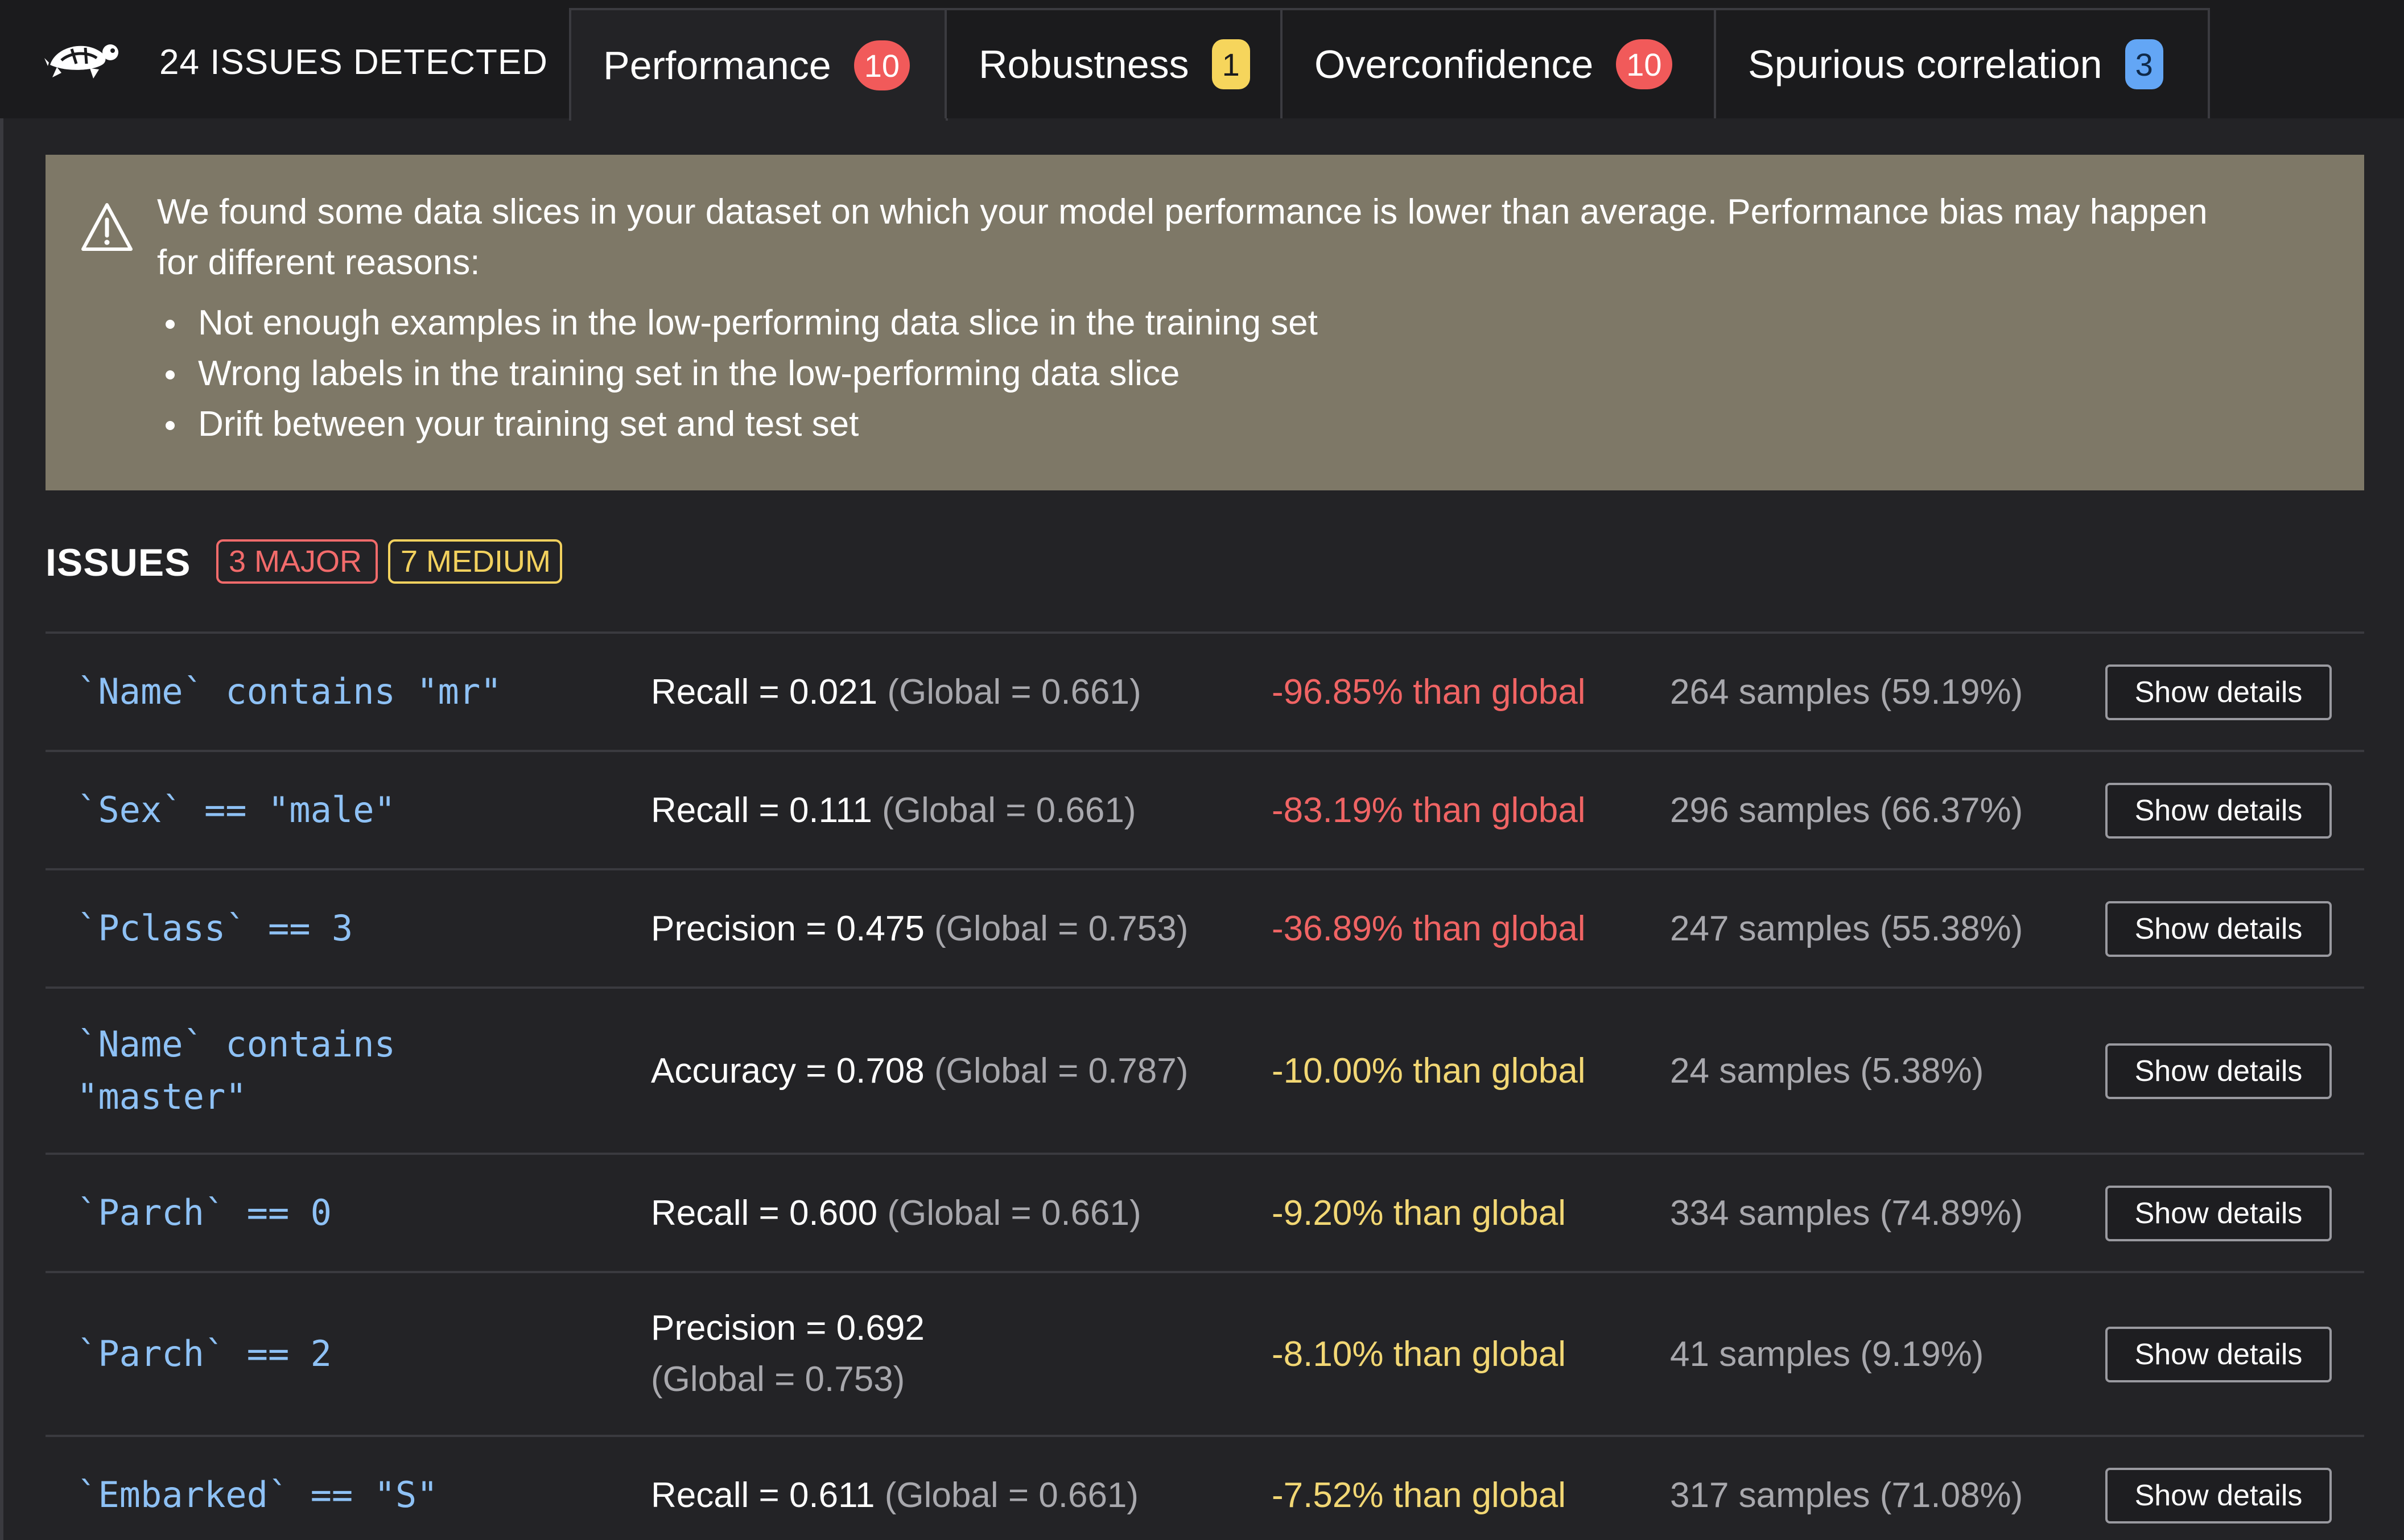 The image size is (2404, 1540). I want to click on medium-count-badge: 7 MEDIUM, so click(475, 561).